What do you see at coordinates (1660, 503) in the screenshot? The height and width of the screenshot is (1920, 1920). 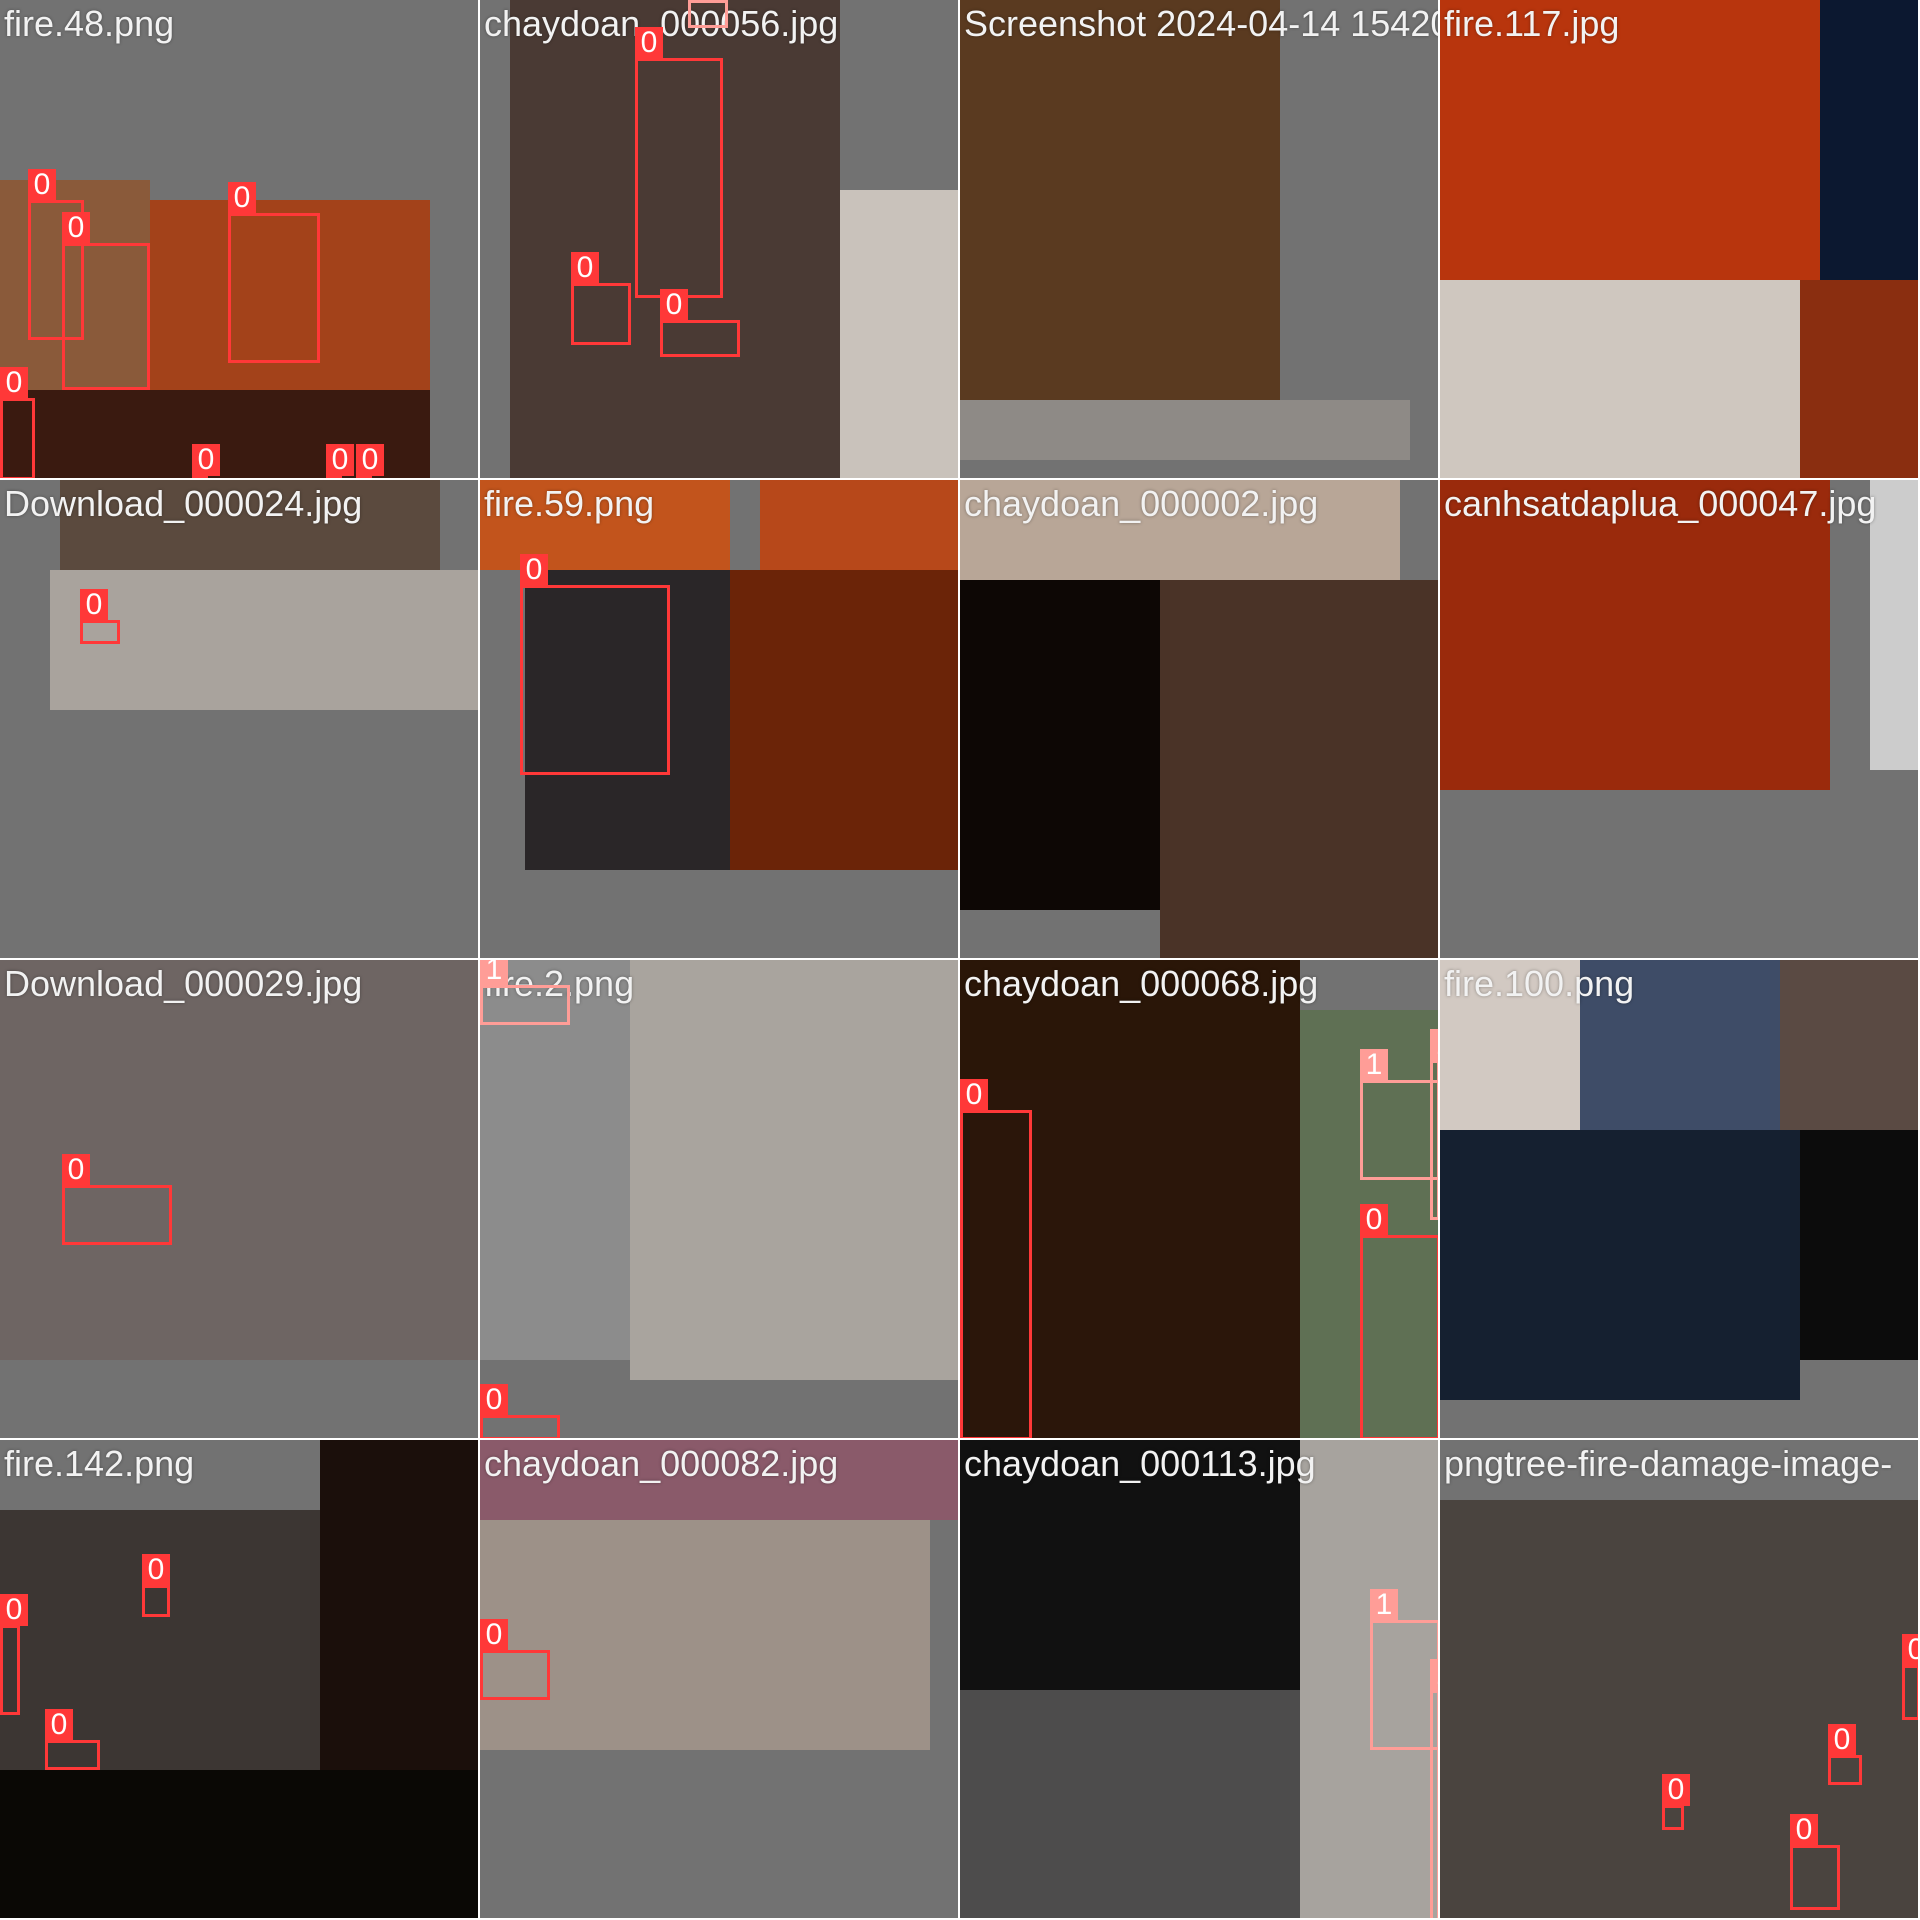 I see `tile-filename-label: canhsatdaplua_000047.jpg` at bounding box center [1660, 503].